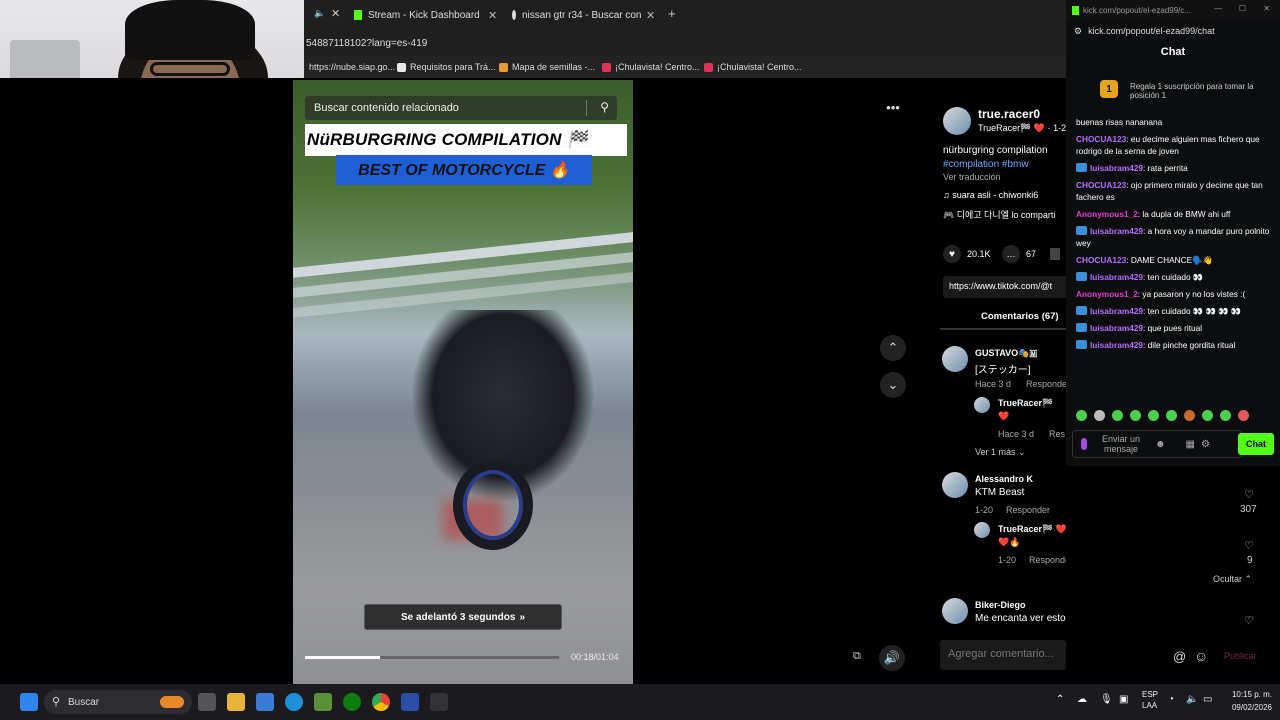 The image size is (1280, 720). I want to click on search-icon: ⚲, so click(604, 107).